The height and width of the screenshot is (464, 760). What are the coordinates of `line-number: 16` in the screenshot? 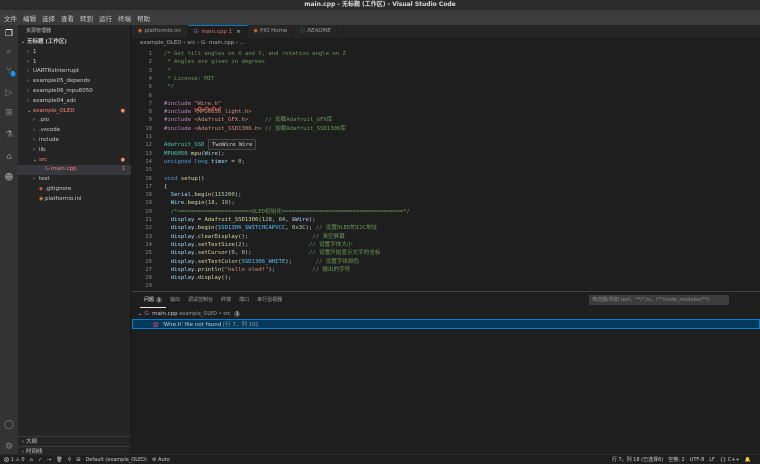 It's located at (148, 178).